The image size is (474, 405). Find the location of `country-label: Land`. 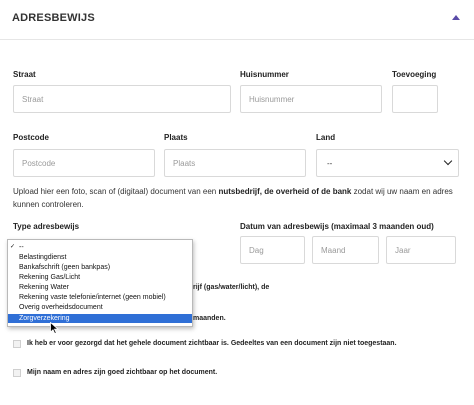

country-label: Land is located at coordinates (326, 137).